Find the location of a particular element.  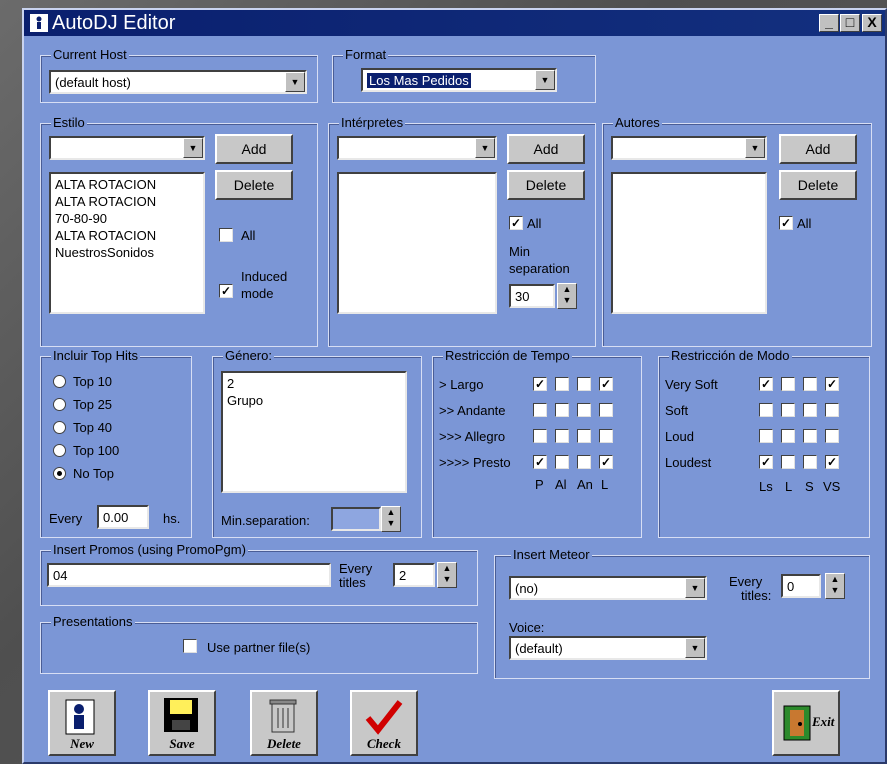

title-bar: AutoDJ Editor _ □ X is located at coordinates (454, 23).